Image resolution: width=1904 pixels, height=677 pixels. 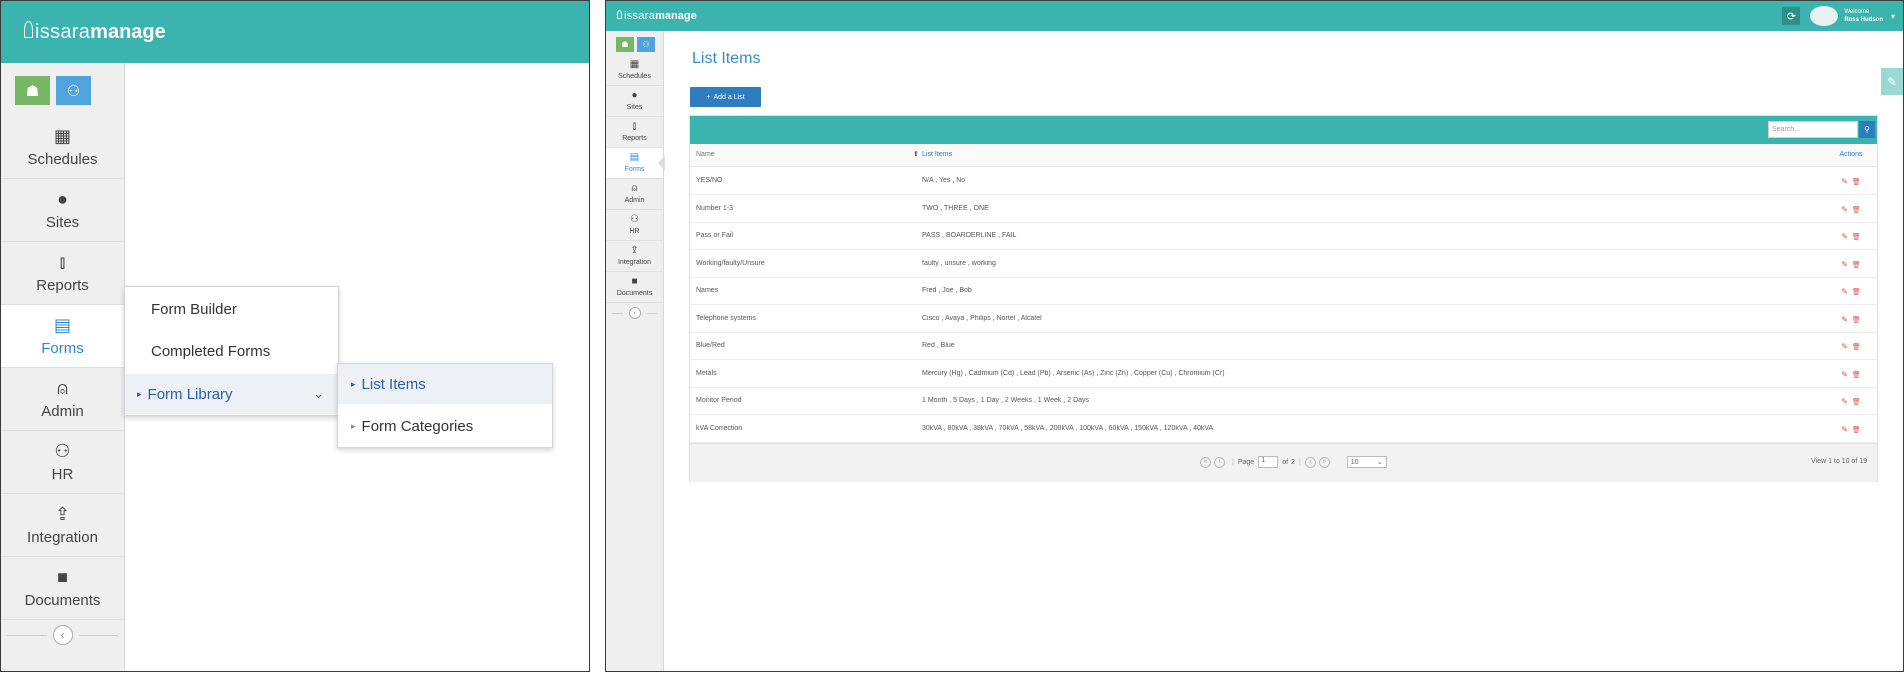 I want to click on table-row: Pass or Fail PASS , BOARDERLINE , FAIL ✎ 🗑, so click(x=1283, y=236).